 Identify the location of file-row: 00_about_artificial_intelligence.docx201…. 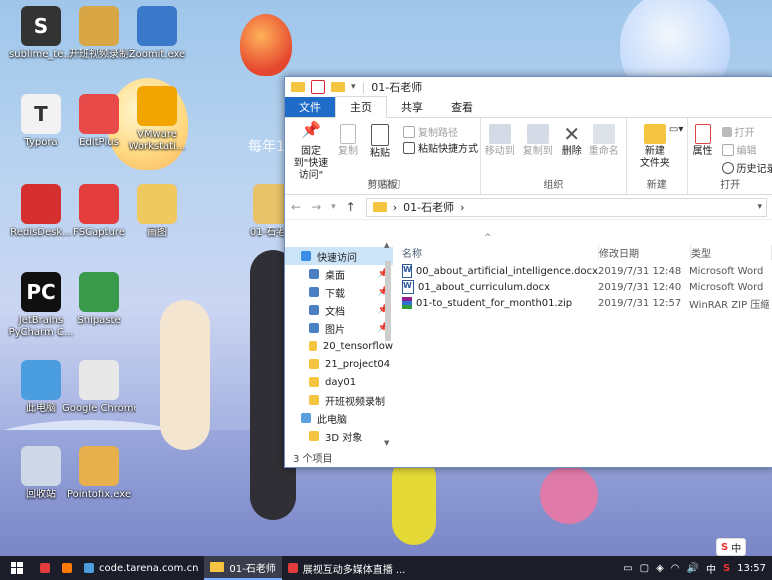
(583, 271).